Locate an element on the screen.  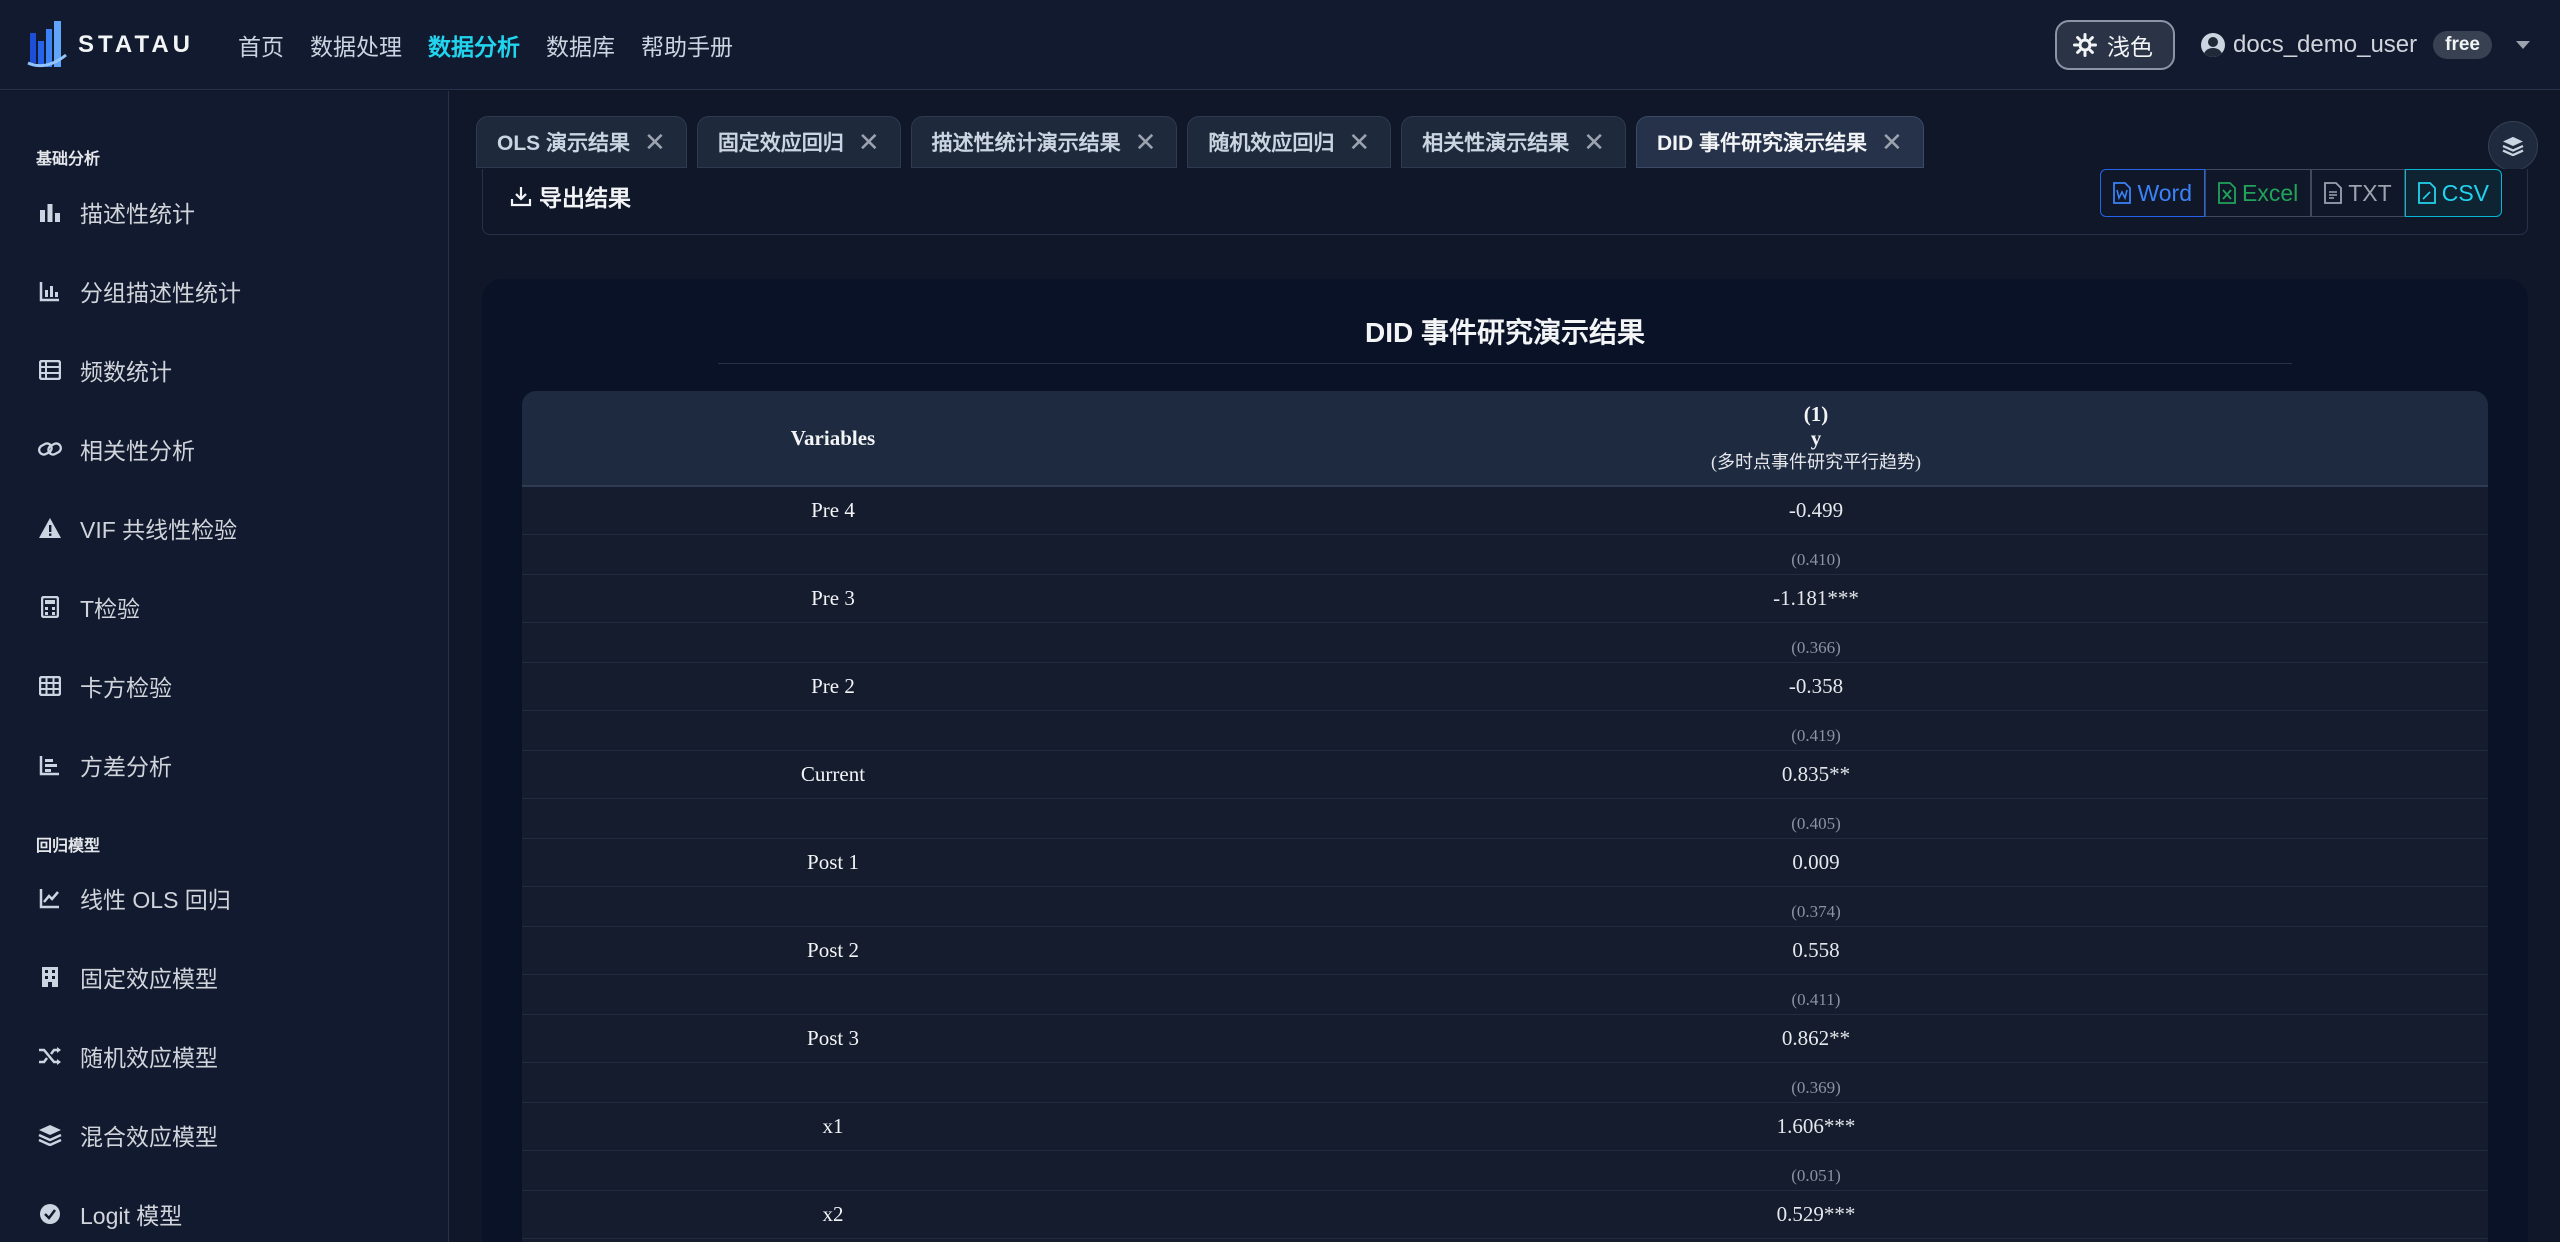
row-standard-error: (0.419) is located at coordinates (1816, 735).